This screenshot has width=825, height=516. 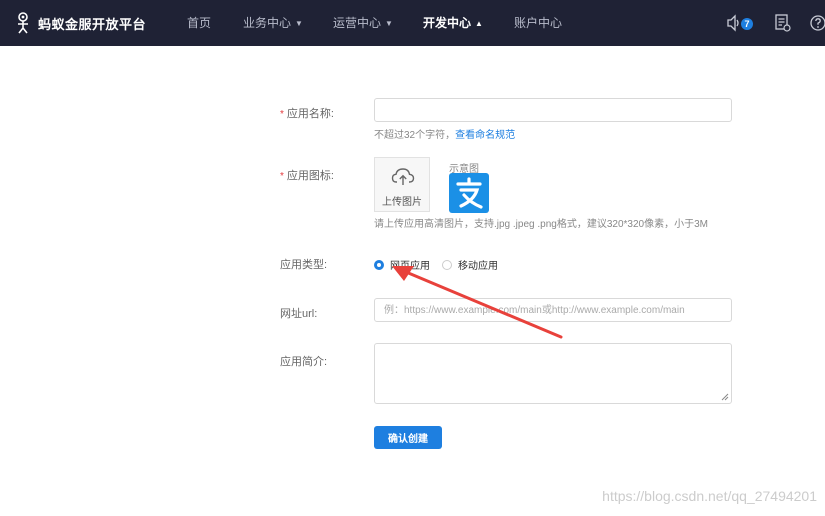 What do you see at coordinates (709, 496) in the screenshot?
I see `watermark: https://blog.csdn.net/qq_27494201` at bounding box center [709, 496].